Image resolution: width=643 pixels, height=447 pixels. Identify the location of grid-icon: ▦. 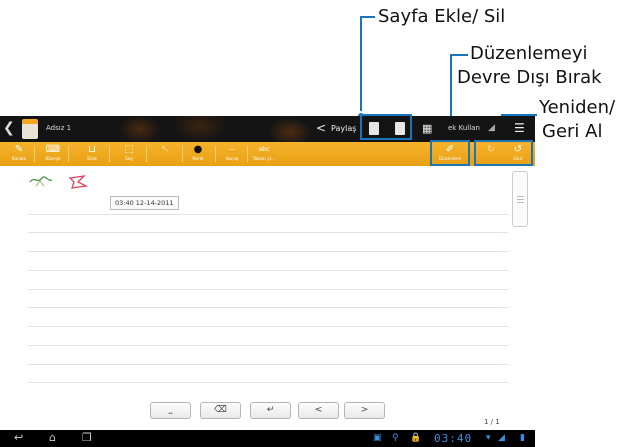
(427, 128).